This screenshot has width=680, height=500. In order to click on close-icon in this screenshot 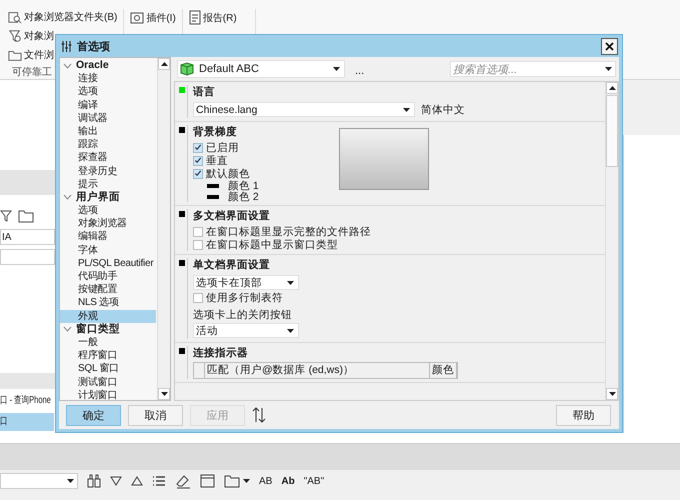, I will do `click(609, 46)`.